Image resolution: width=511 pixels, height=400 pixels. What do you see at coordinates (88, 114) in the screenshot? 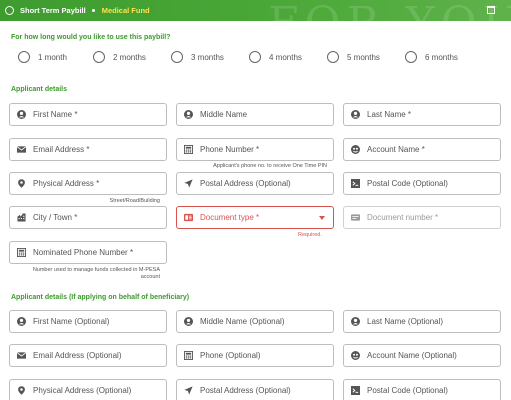
I see `first-name-field: First Name *` at bounding box center [88, 114].